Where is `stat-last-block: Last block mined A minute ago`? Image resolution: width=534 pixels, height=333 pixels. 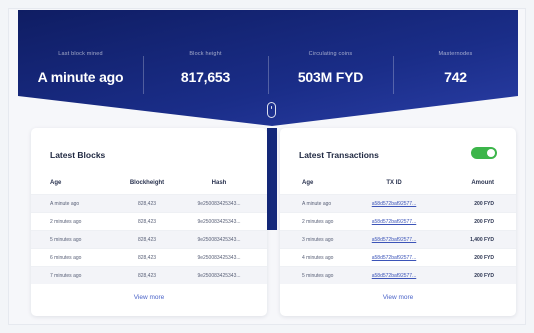 stat-last-block: Last block mined A minute ago is located at coordinates (80, 70).